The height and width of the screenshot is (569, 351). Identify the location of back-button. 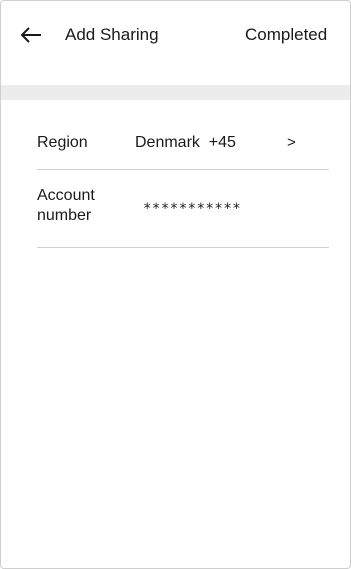
(31, 35).